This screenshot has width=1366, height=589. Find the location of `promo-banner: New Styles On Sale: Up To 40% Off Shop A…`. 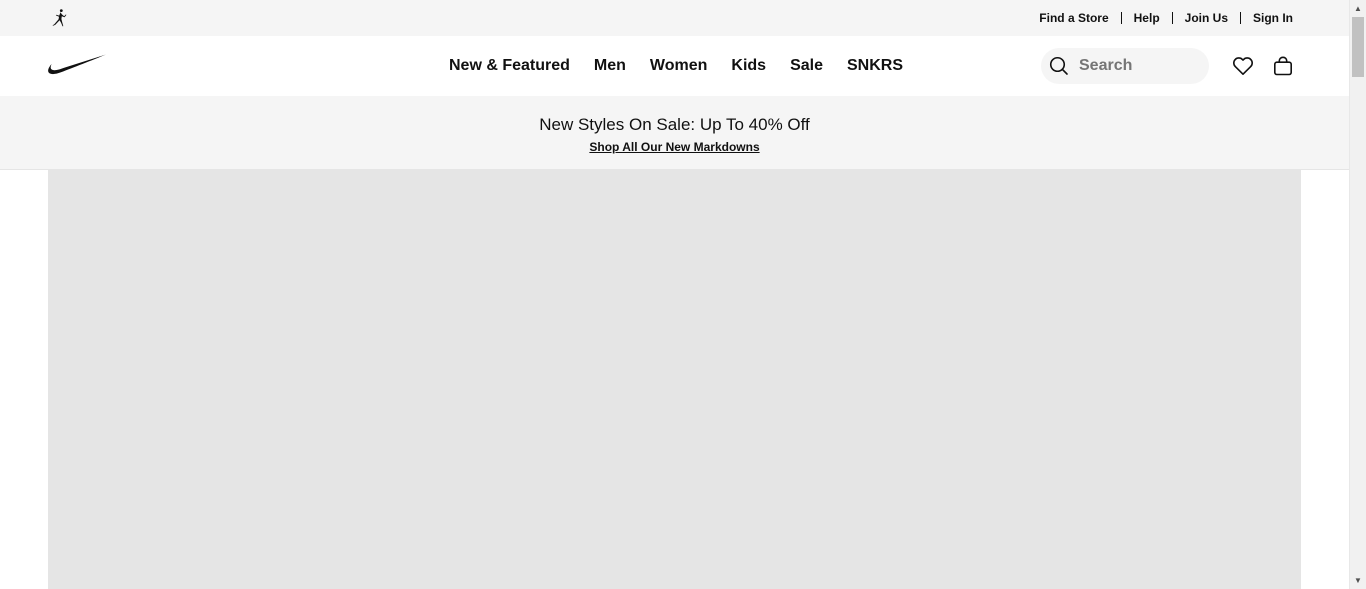

promo-banner: New Styles On Sale: Up To 40% Off Shop A… is located at coordinates (674, 133).